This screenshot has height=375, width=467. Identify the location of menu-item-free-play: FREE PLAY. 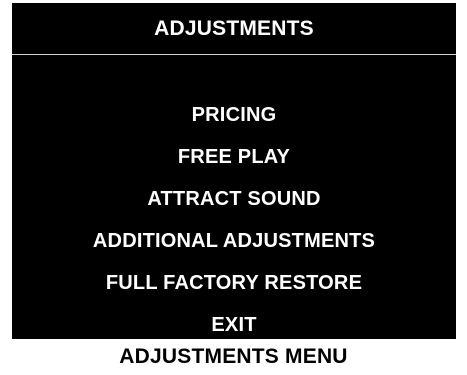
(234, 157).